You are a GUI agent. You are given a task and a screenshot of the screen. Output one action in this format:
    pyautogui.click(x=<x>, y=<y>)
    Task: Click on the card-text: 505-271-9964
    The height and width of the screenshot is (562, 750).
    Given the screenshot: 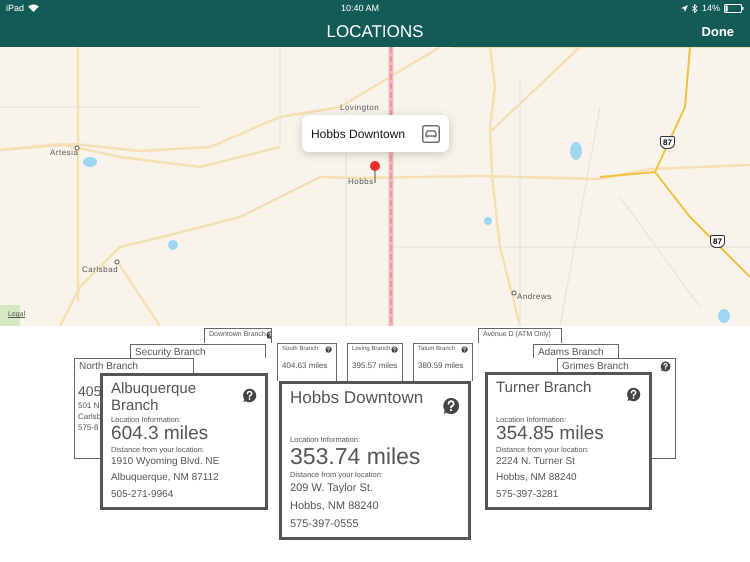 What is the action you would take?
    pyautogui.click(x=142, y=495)
    